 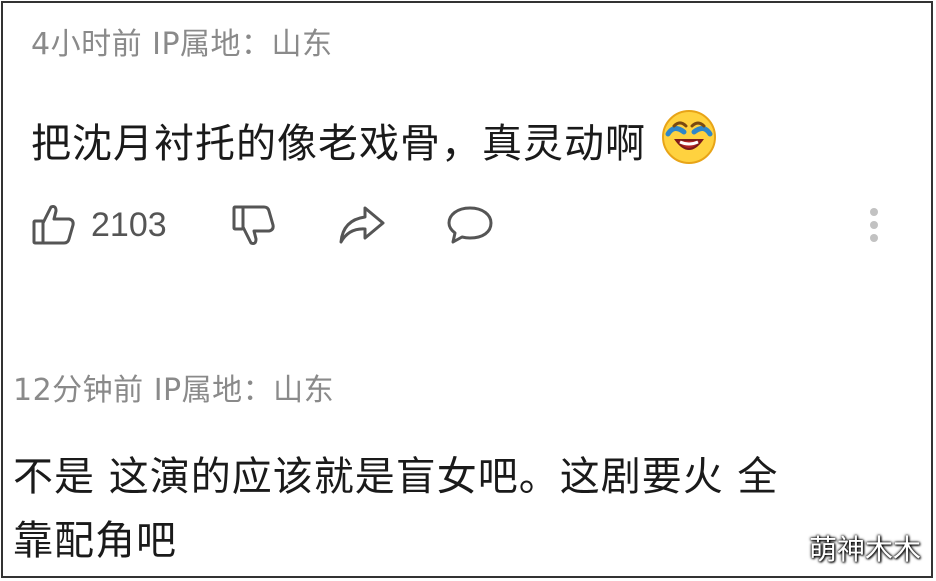 I want to click on comment-text-content: 把沈月衬托的像老戏骨，真灵动啊, so click(x=338, y=144).